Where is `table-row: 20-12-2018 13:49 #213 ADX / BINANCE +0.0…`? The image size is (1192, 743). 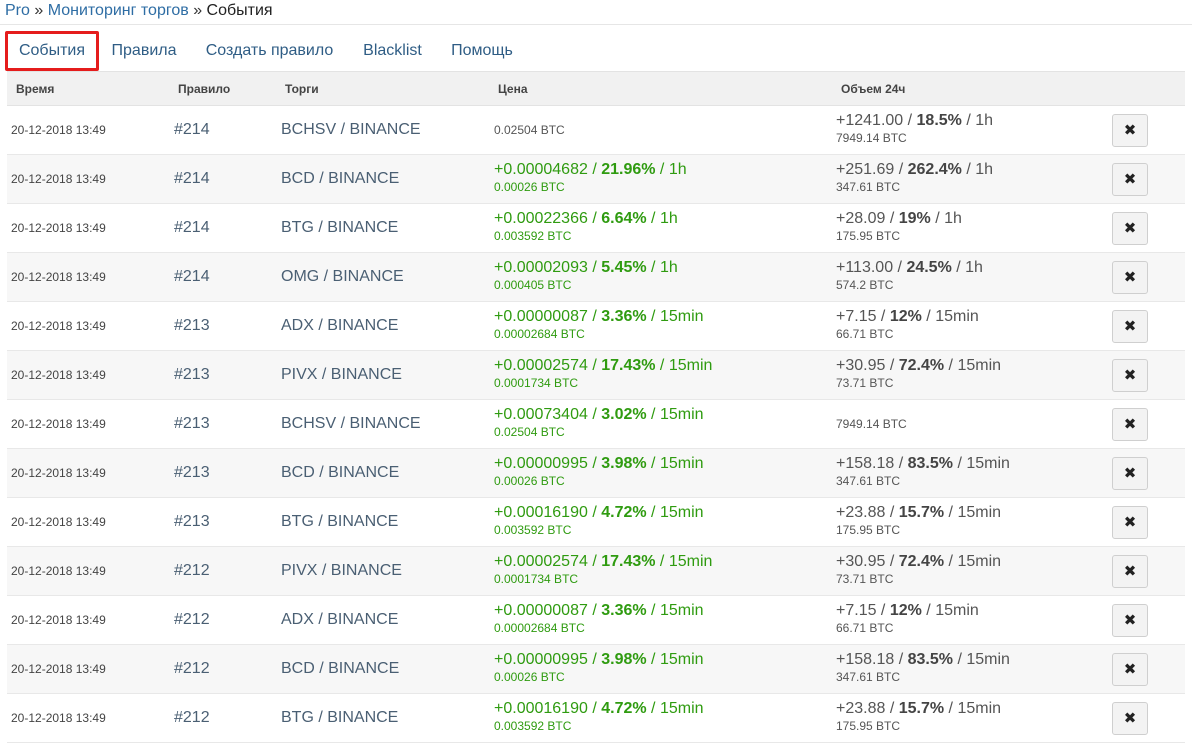
table-row: 20-12-2018 13:49 #213 ADX / BINANCE +0.0… is located at coordinates (596, 326).